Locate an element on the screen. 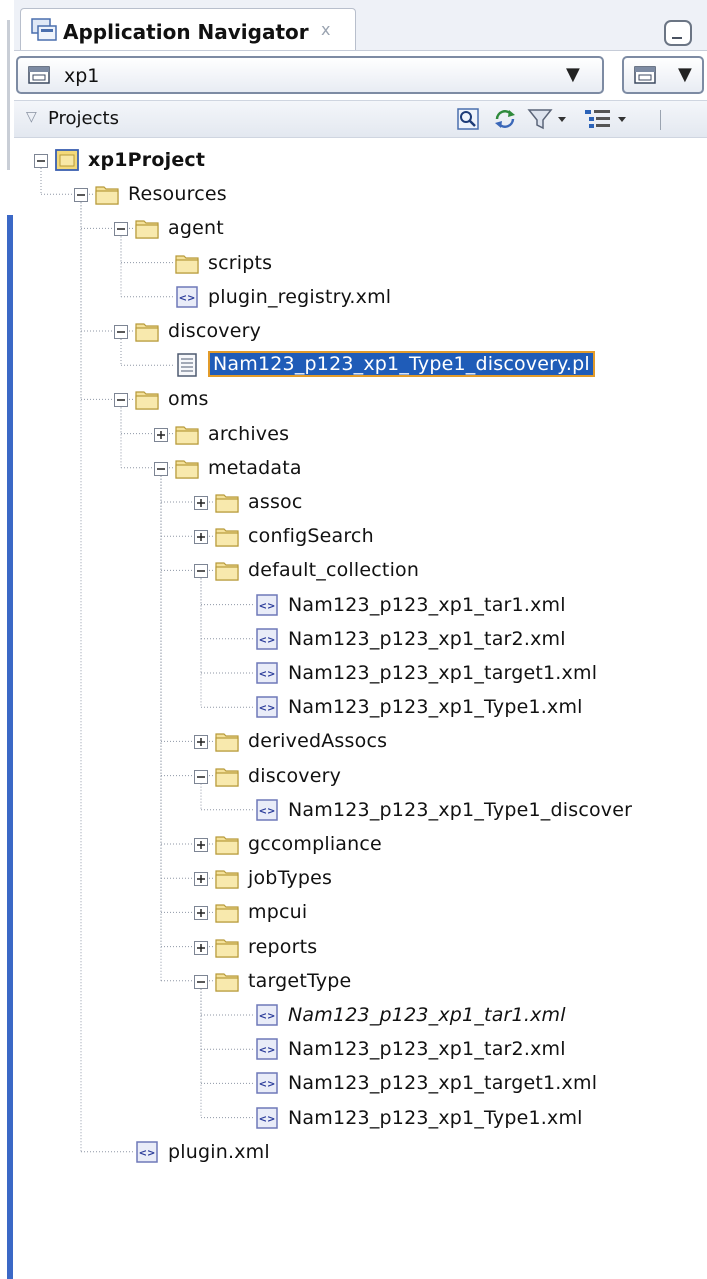 The image size is (707, 1279). tree-node: assoc is located at coordinates (360, 503).